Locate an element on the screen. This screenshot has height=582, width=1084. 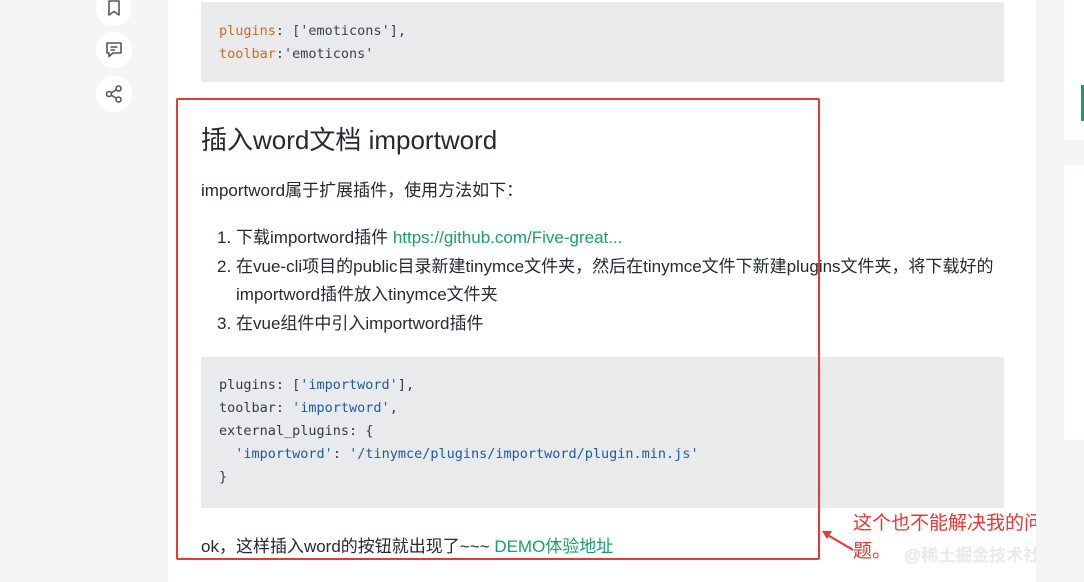
share-button is located at coordinates (114, 94).